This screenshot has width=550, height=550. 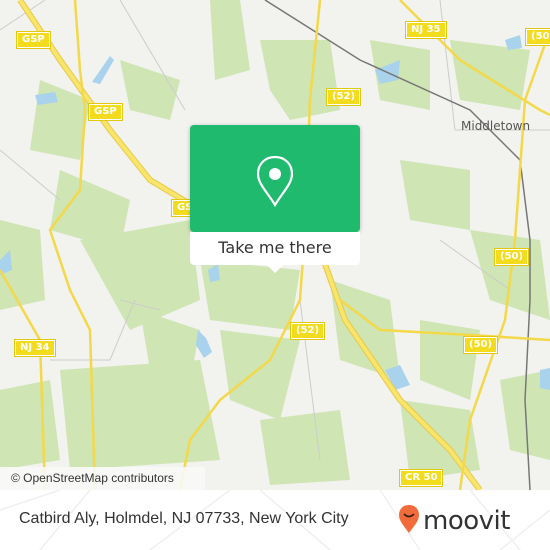 I want to click on gsp-shield-middle: GSP, so click(x=105, y=112).